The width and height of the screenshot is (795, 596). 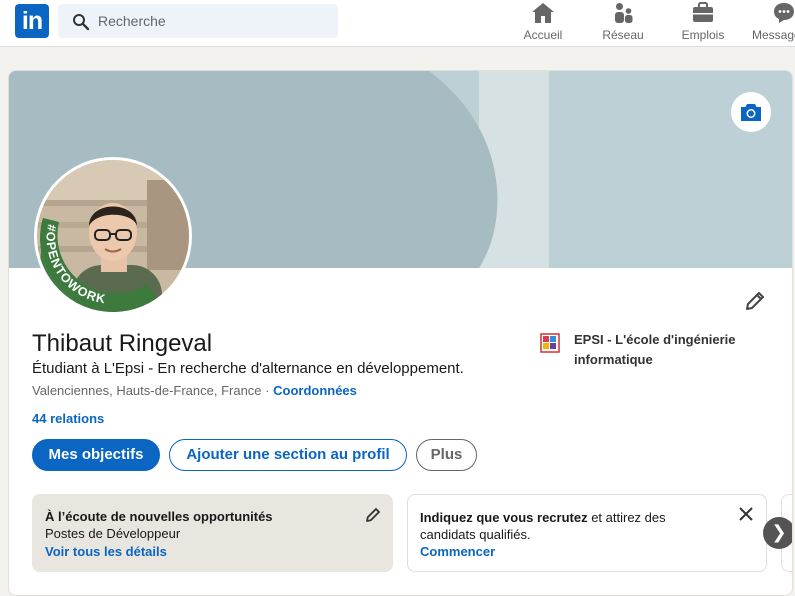 What do you see at coordinates (113, 533) in the screenshot?
I see `open-to-work-roles: Postes de Développeur` at bounding box center [113, 533].